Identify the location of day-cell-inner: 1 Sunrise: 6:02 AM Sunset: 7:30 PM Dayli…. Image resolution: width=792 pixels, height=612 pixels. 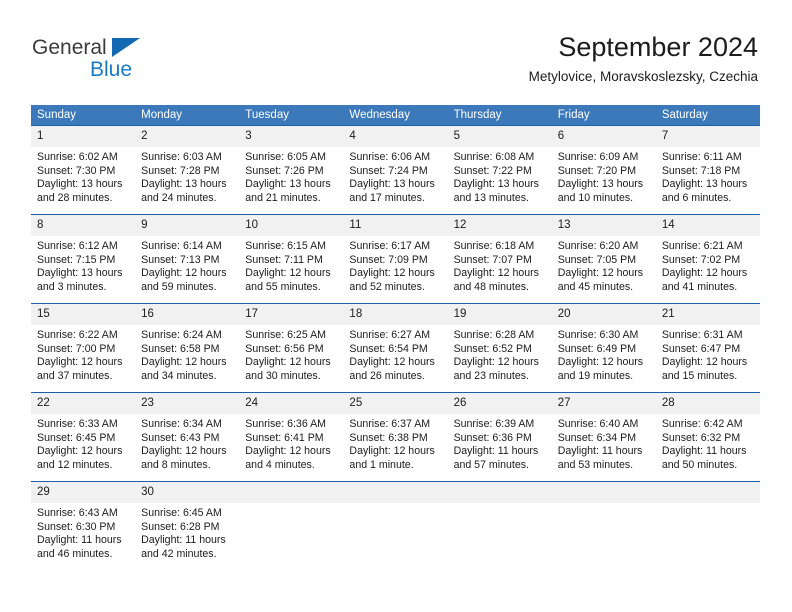
(83, 170).